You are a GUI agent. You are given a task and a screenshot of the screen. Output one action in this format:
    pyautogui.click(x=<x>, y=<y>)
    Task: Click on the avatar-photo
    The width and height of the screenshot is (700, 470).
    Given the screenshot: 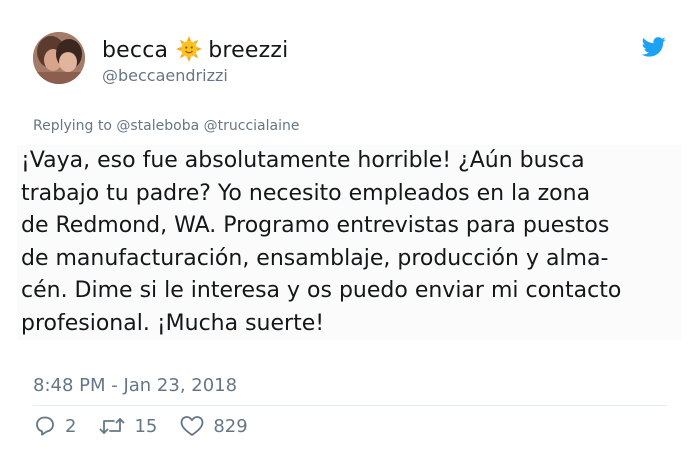 What is the action you would take?
    pyautogui.click(x=59, y=58)
    